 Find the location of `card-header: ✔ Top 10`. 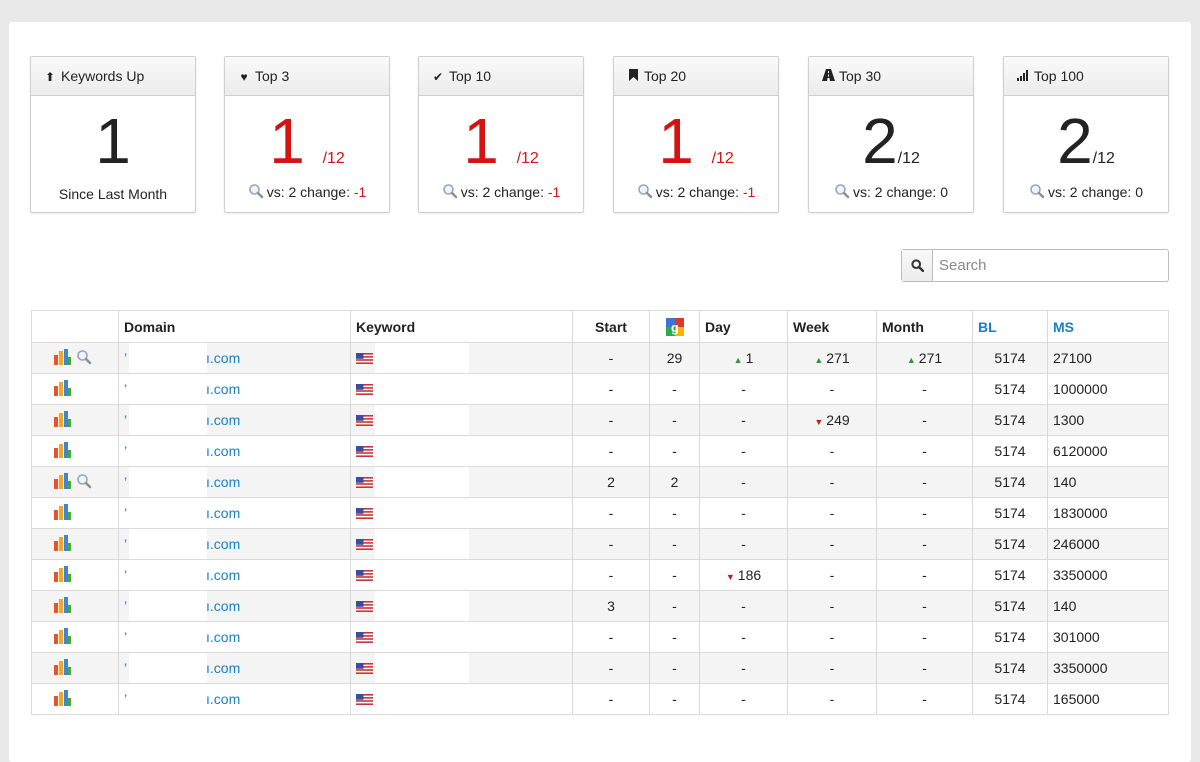

card-header: ✔ Top 10 is located at coordinates (501, 76).